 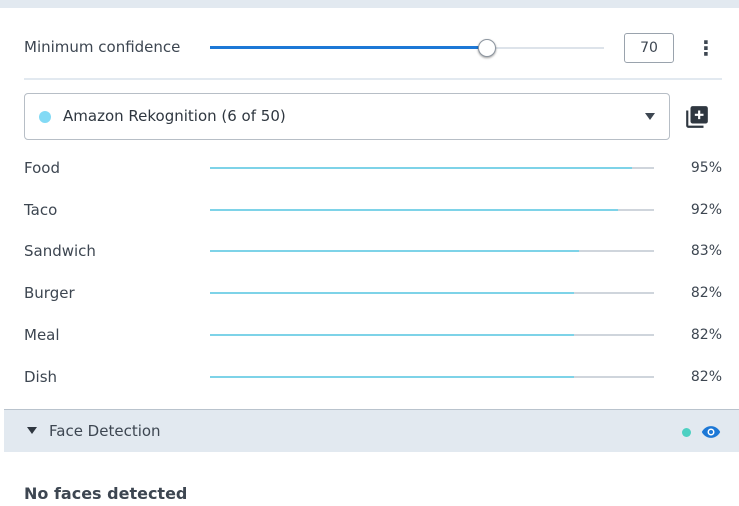 I want to click on confidence-slider, so click(x=407, y=48).